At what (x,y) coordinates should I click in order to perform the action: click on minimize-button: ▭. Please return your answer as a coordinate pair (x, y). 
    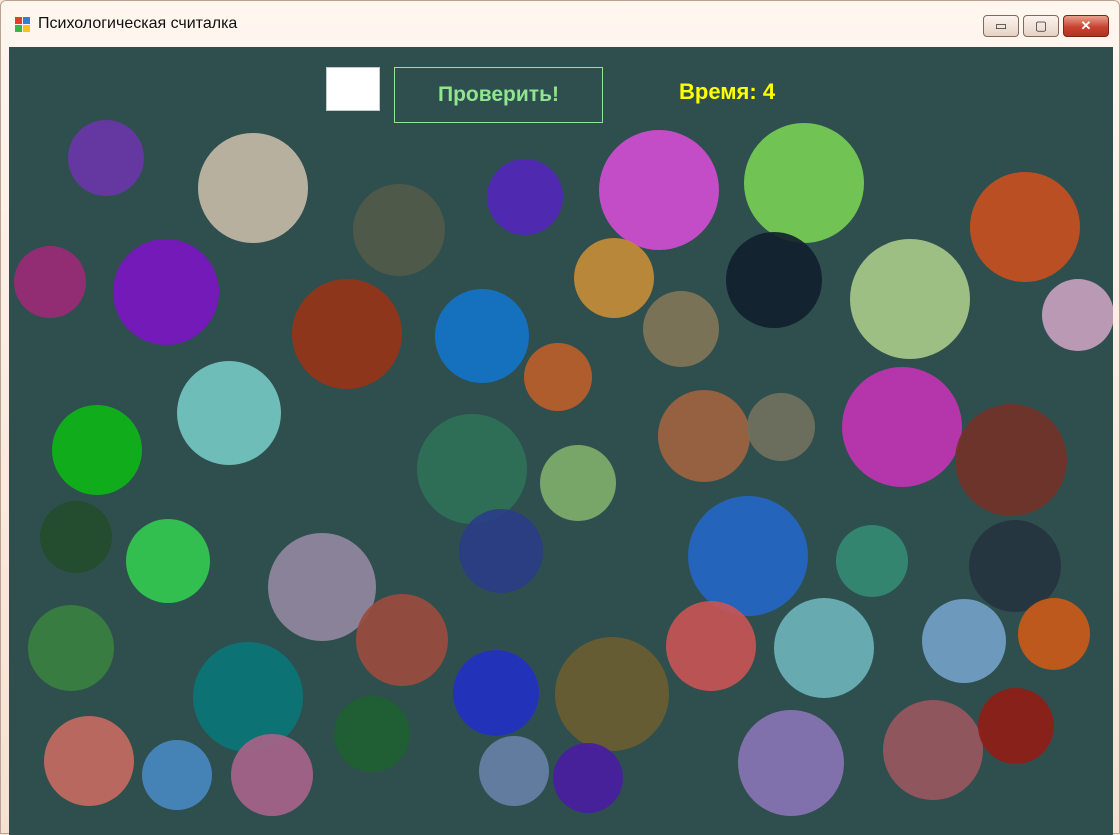
    Looking at the image, I should click on (1001, 26).